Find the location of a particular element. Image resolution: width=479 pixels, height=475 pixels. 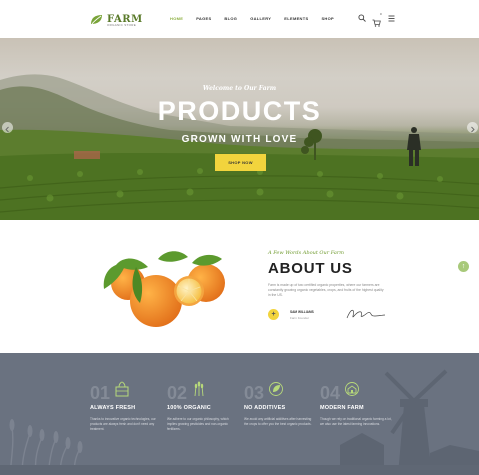

nav-blog: BLOG is located at coordinates (230, 18).